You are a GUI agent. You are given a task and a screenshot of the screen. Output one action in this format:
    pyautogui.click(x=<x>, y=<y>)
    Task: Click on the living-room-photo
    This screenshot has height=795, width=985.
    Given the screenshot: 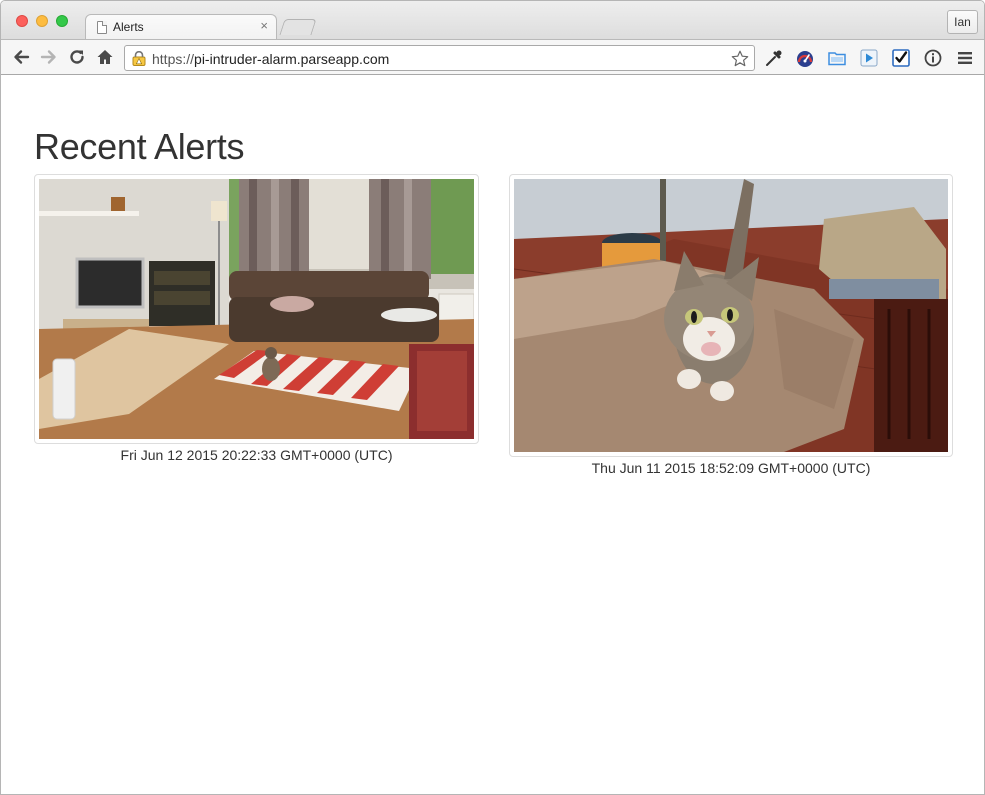 What is the action you would take?
    pyautogui.click(x=257, y=309)
    